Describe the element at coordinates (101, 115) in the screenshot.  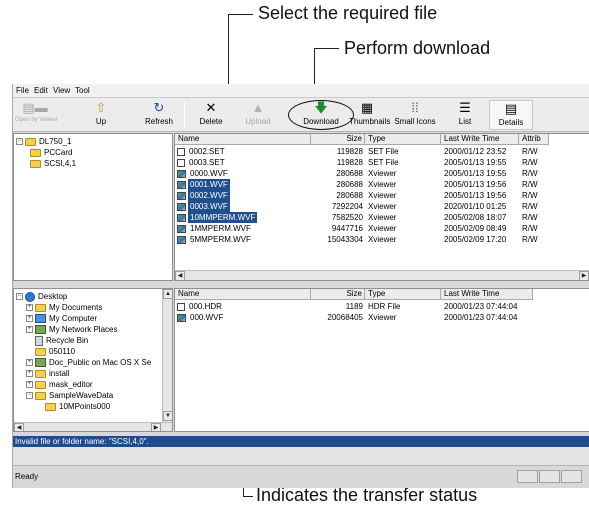
I see `up-button: ⇧ Up` at that location.